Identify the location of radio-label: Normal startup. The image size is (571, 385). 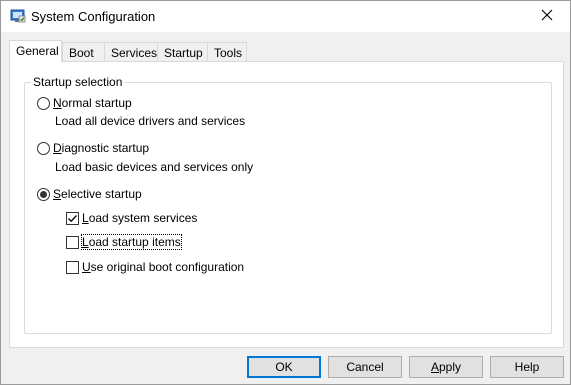
(92, 103).